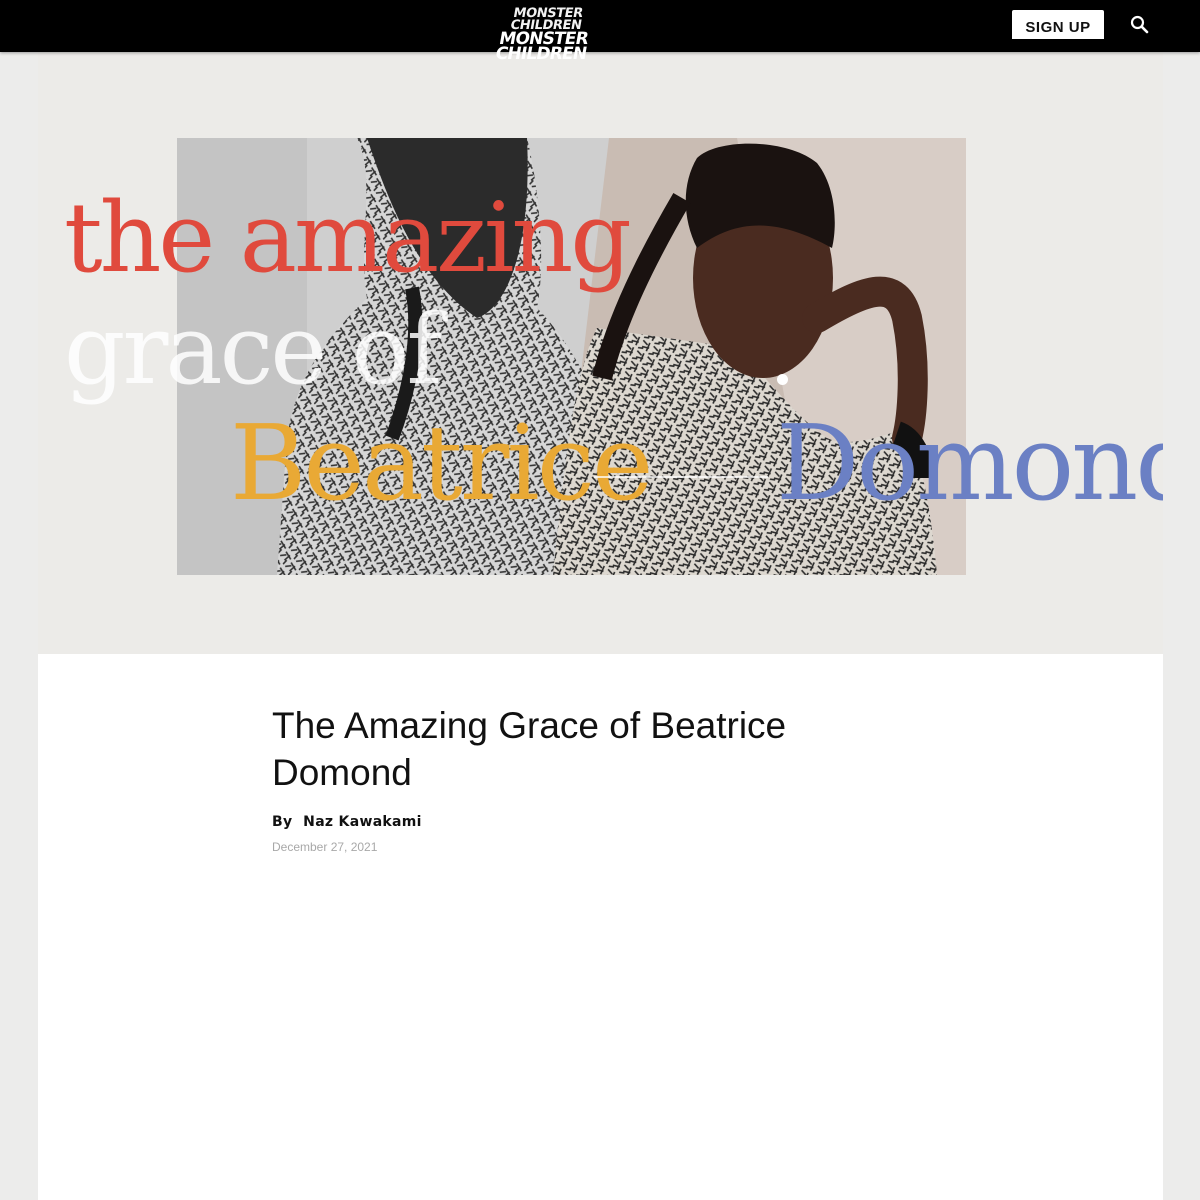  Describe the element at coordinates (348, 238) in the screenshot. I see `hero-text-the-amazing: the amazing` at that location.